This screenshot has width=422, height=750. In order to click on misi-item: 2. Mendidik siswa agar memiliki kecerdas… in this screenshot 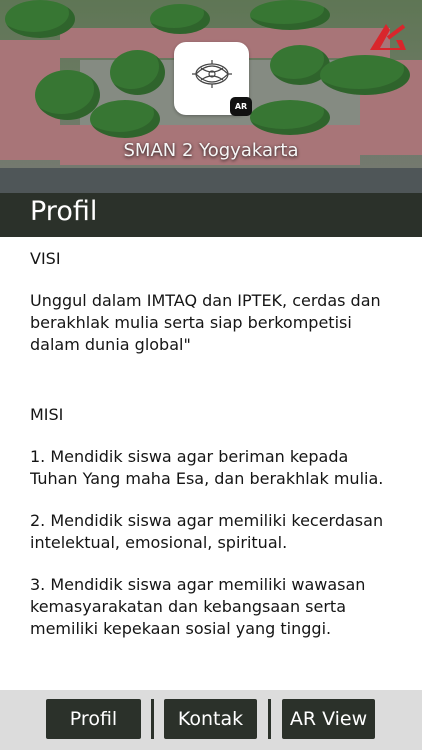, I will do `click(207, 531)`.